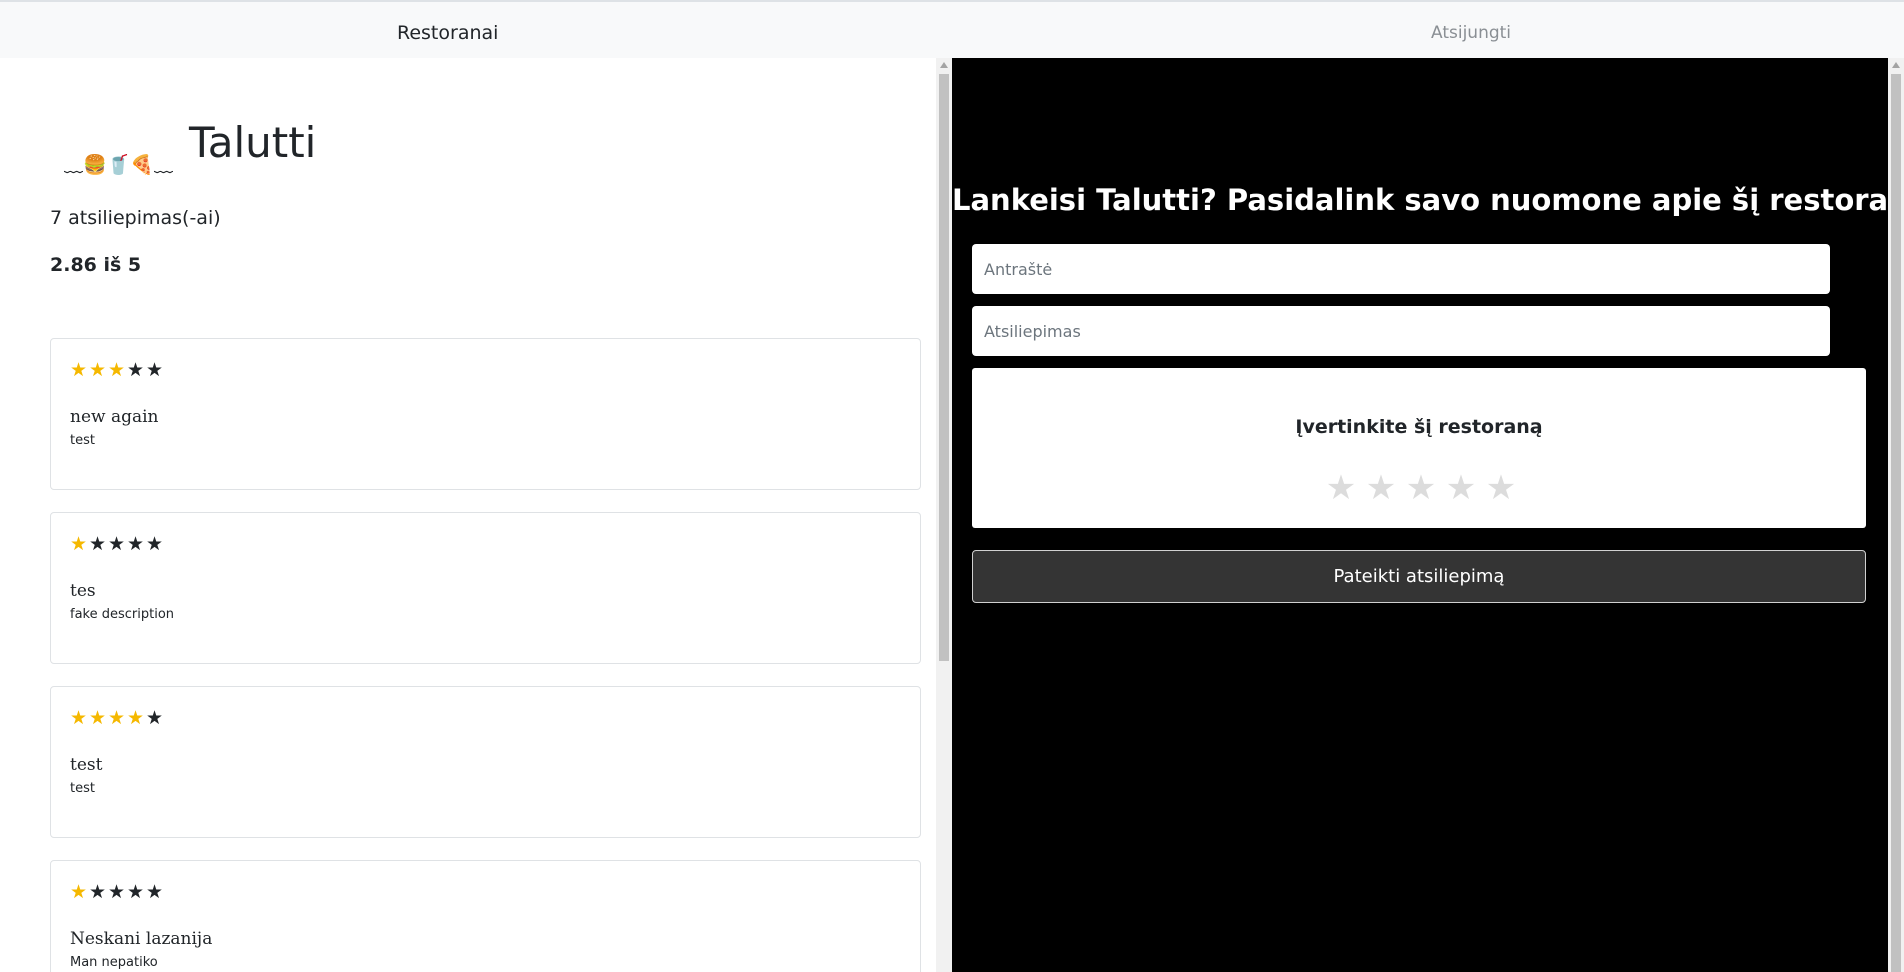  I want to click on rate-star-5-icon: ★, so click(1501, 488).